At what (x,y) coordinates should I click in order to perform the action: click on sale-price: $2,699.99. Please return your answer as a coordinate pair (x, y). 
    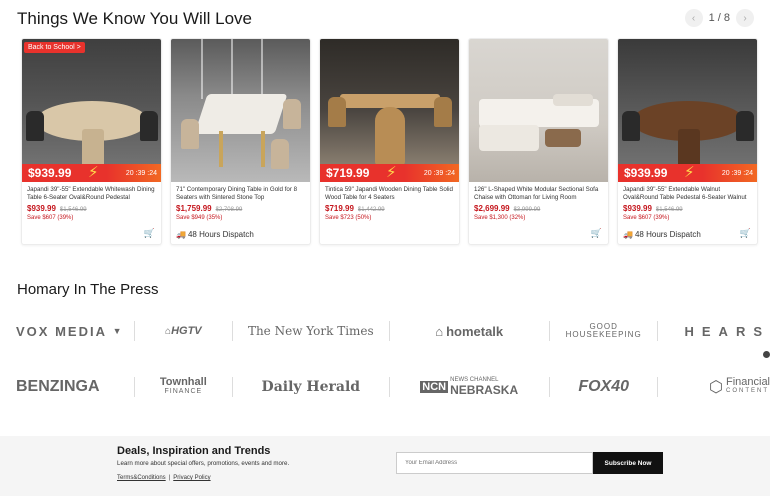
    Looking at the image, I should click on (492, 208).